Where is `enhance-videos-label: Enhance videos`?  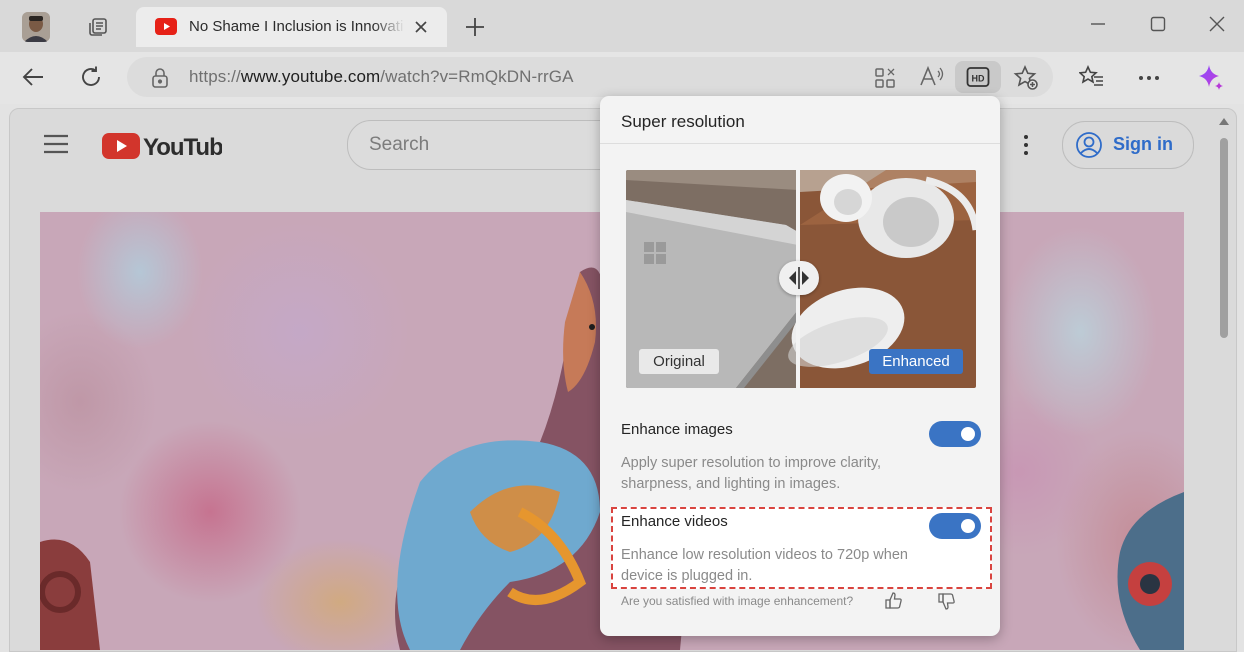 enhance-videos-label: Enhance videos is located at coordinates (674, 521).